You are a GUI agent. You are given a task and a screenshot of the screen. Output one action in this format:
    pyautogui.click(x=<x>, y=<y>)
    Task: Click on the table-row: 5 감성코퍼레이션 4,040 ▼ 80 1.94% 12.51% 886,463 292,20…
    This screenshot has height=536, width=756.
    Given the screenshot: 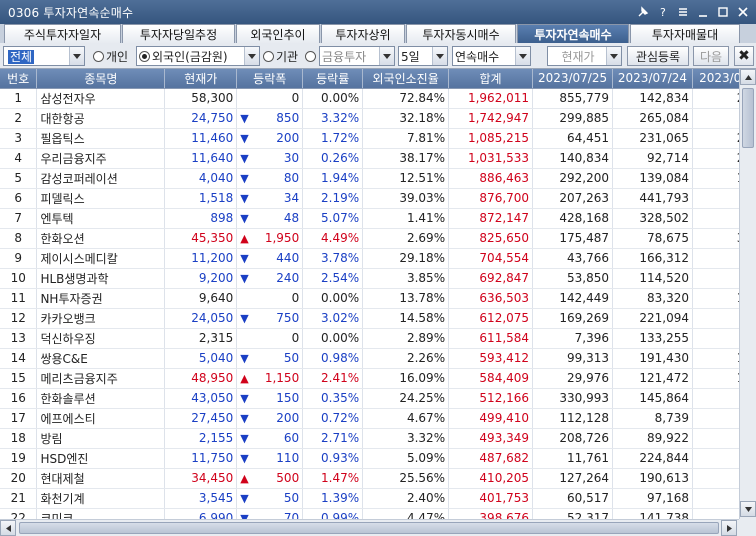 What is the action you would take?
    pyautogui.click(x=378, y=178)
    